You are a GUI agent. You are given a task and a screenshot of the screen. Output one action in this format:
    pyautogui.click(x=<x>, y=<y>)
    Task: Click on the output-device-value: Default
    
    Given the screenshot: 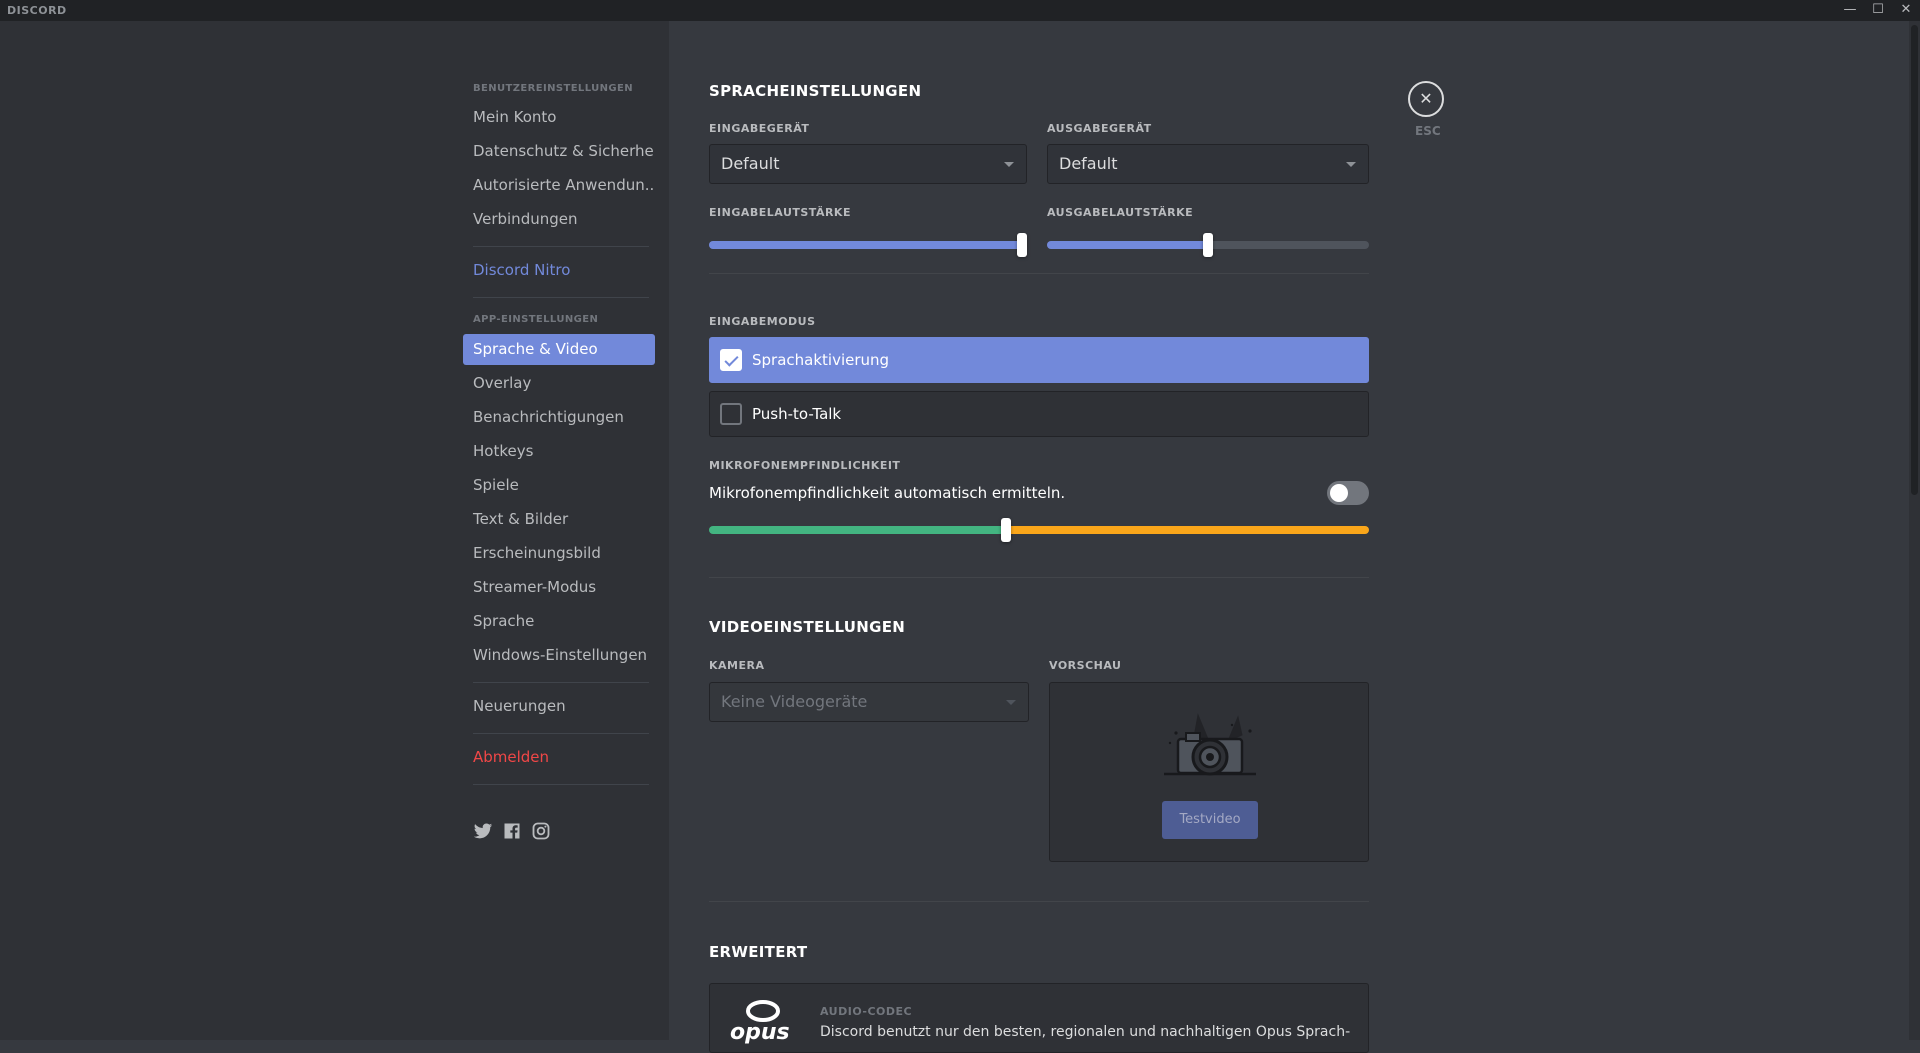 What is the action you would take?
    pyautogui.click(x=1088, y=163)
    